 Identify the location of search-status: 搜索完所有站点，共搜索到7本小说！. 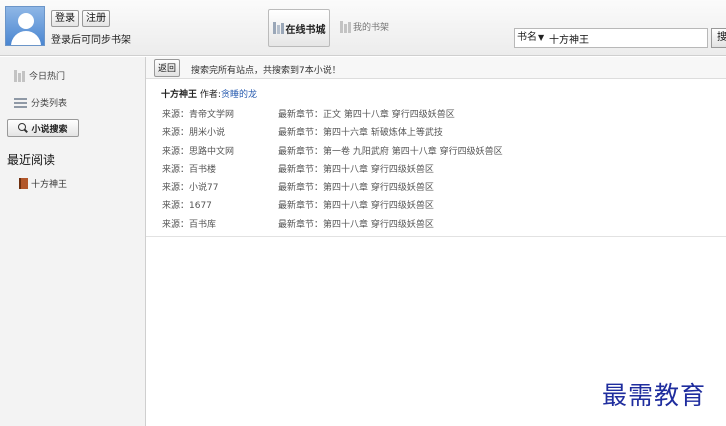
(266, 71).